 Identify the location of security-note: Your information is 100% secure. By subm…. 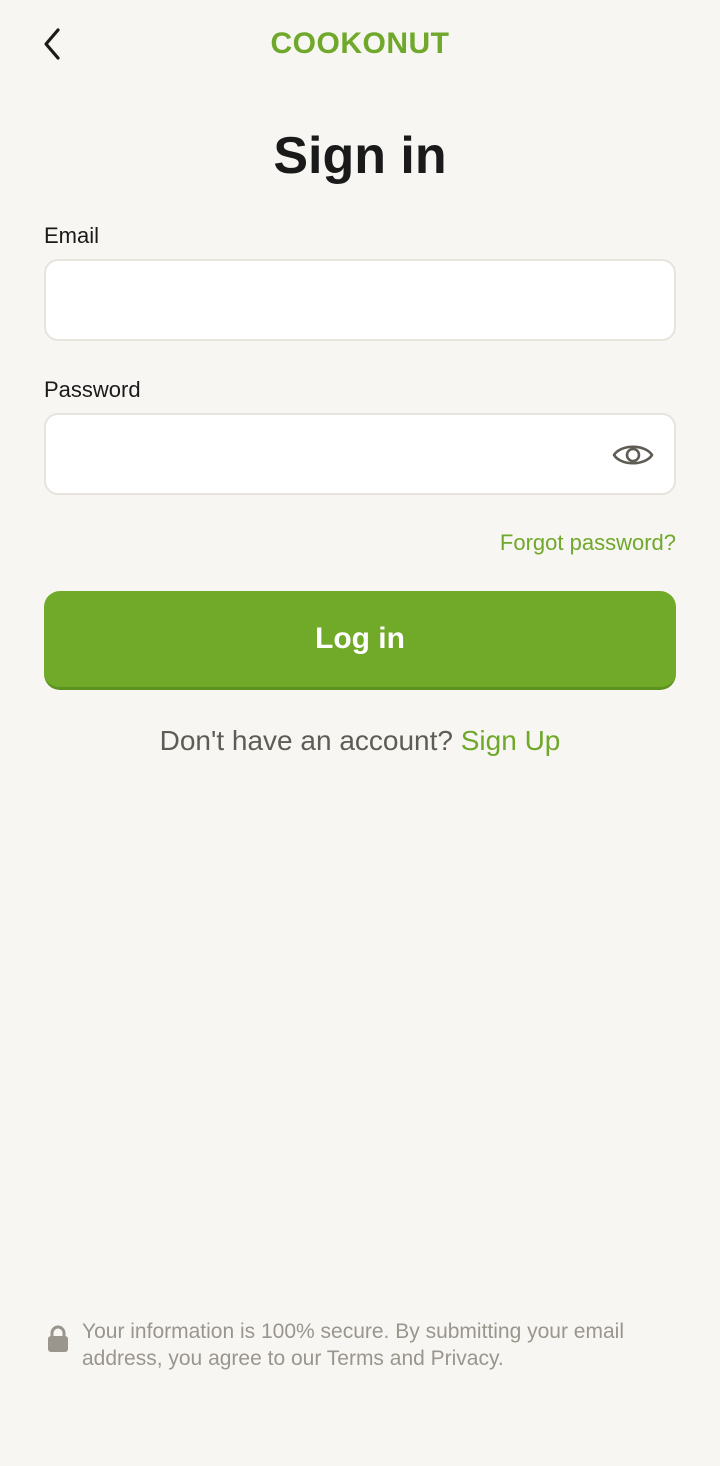
(366, 1345).